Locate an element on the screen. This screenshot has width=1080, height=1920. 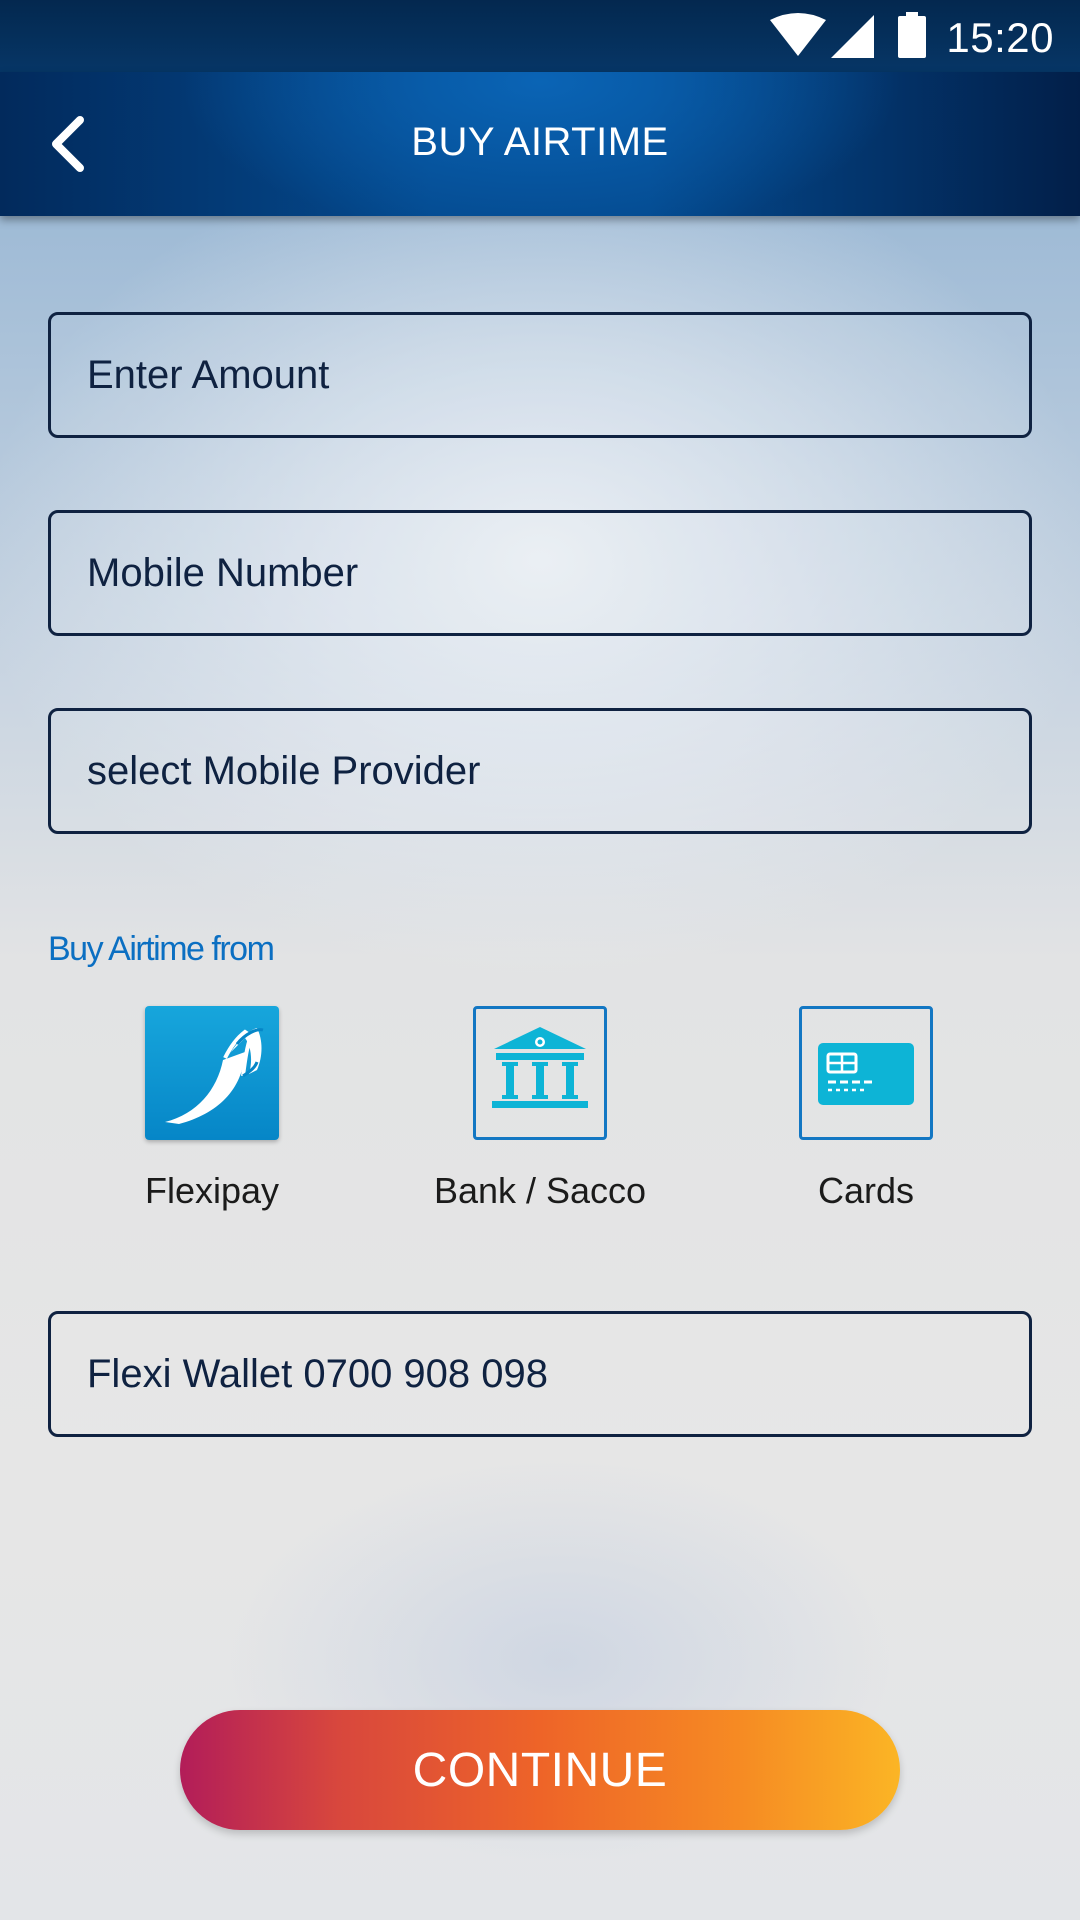
source-option-bank-sacco: Bank / Sacco is located at coordinates (540, 1116).